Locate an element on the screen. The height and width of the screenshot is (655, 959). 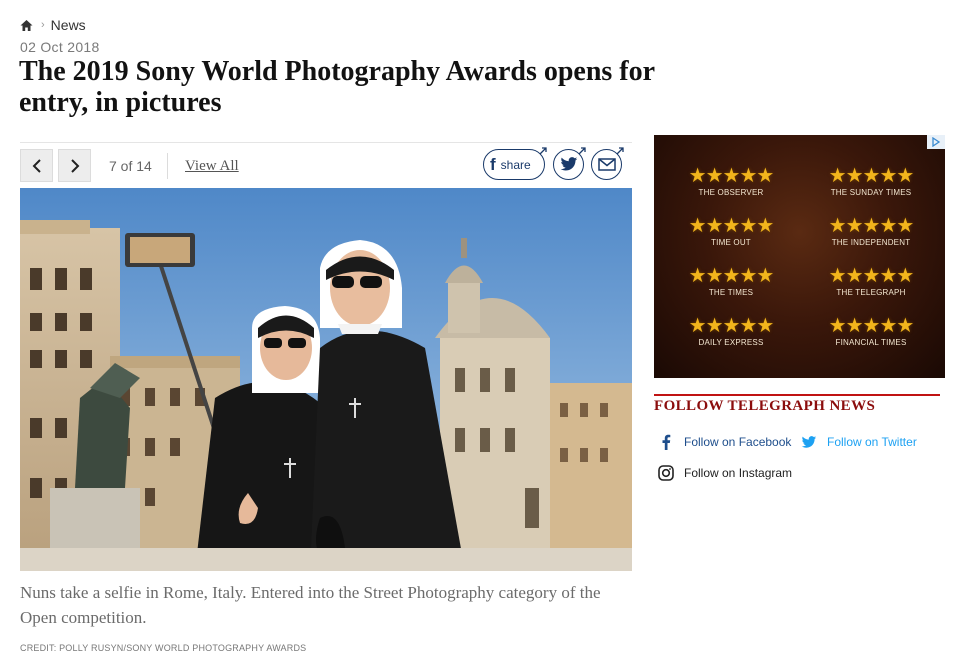
email-share-button is located at coordinates (607, 163).